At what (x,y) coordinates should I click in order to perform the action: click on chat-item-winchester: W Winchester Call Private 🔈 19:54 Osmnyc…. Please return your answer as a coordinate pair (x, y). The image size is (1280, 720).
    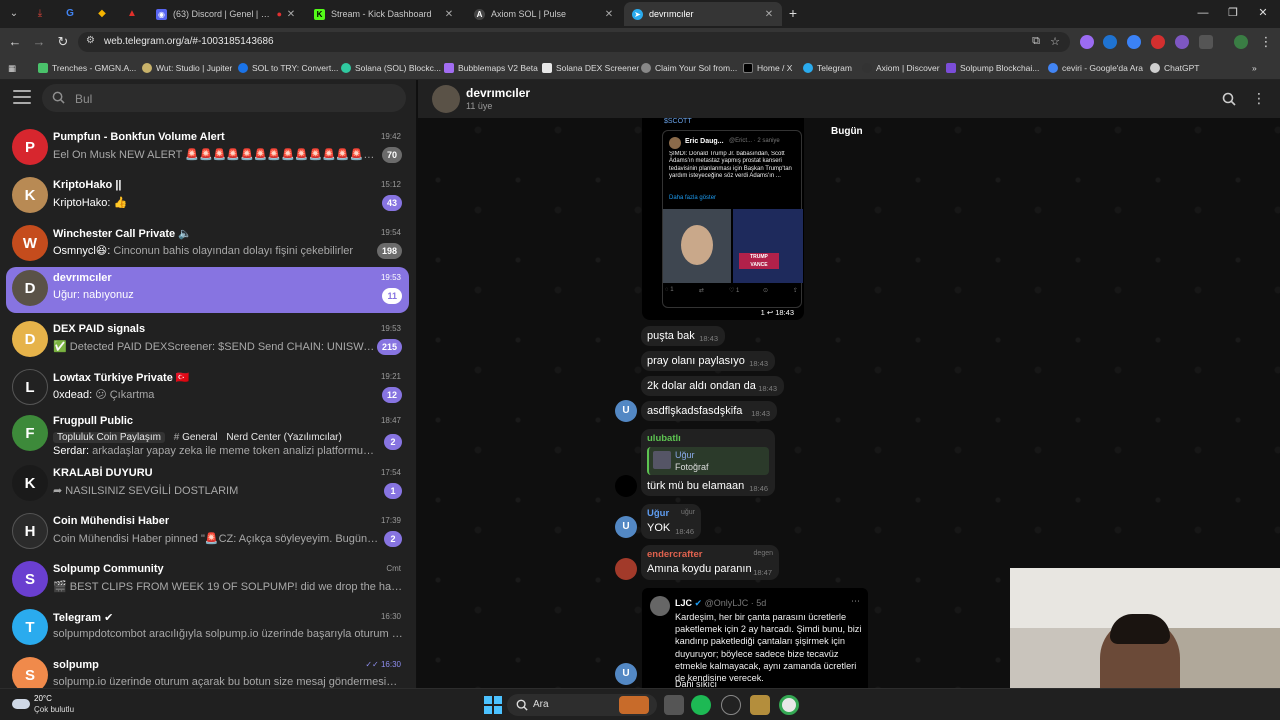
    Looking at the image, I should click on (207, 245).